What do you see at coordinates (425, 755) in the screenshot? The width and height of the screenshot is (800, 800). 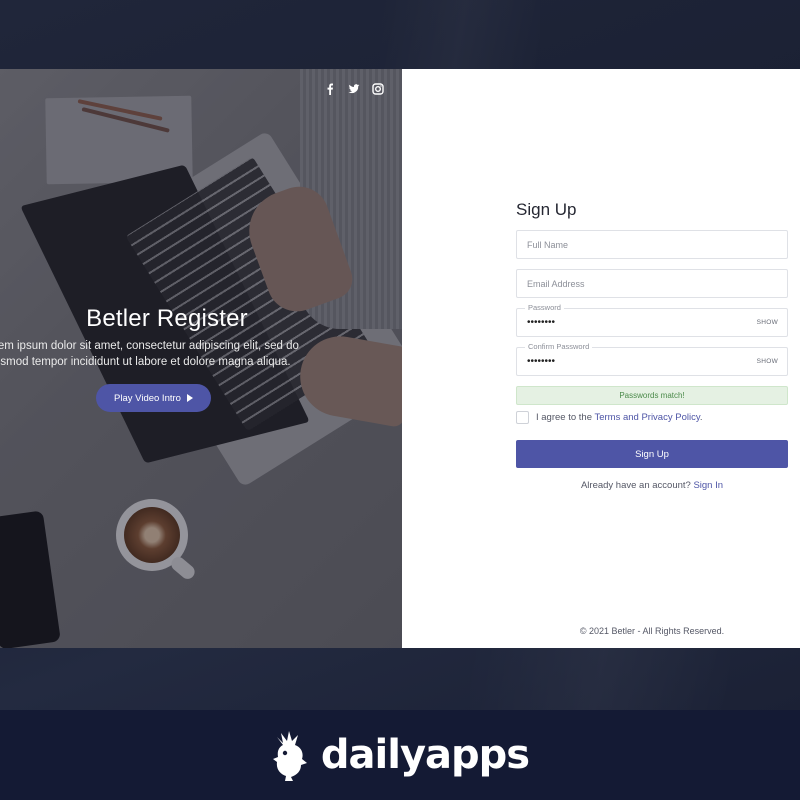 I see `brand-name: dailyapps` at bounding box center [425, 755].